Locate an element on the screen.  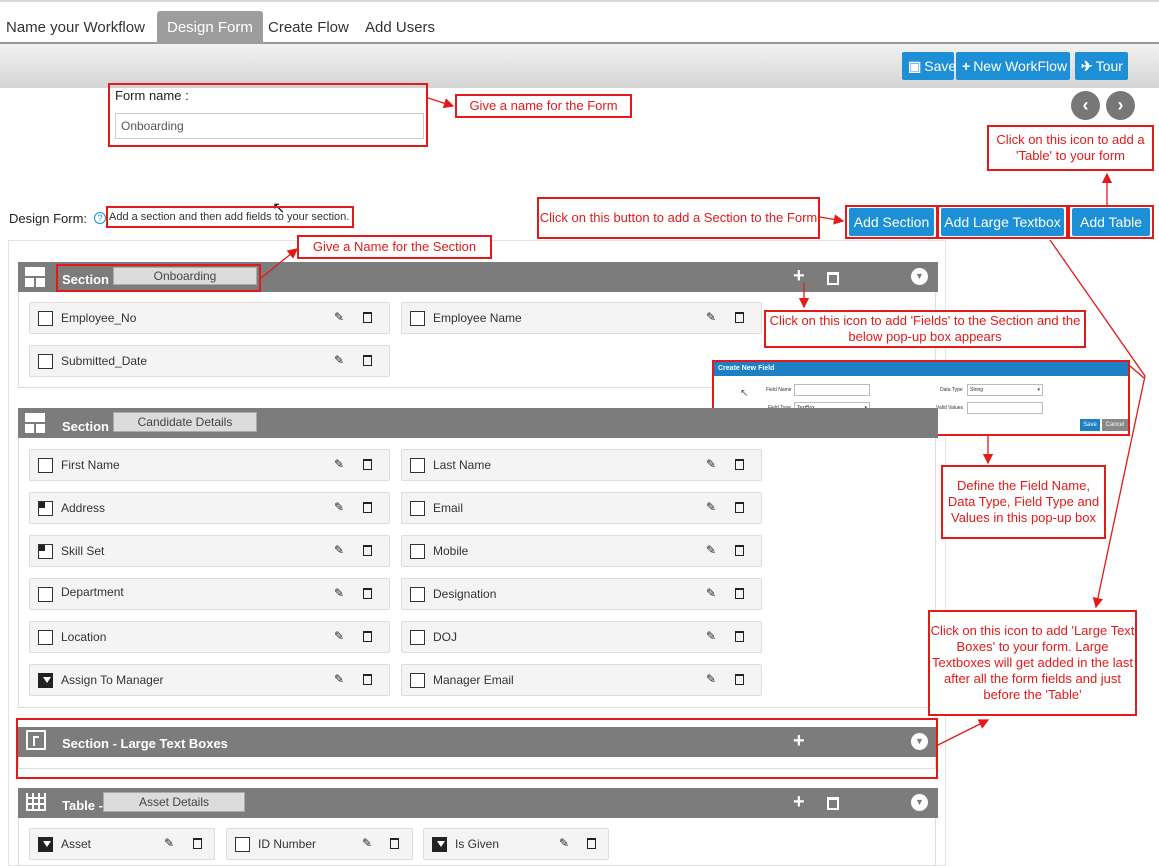
table-header: Table - Asset Details + ▼ is located at coordinates (478, 803).